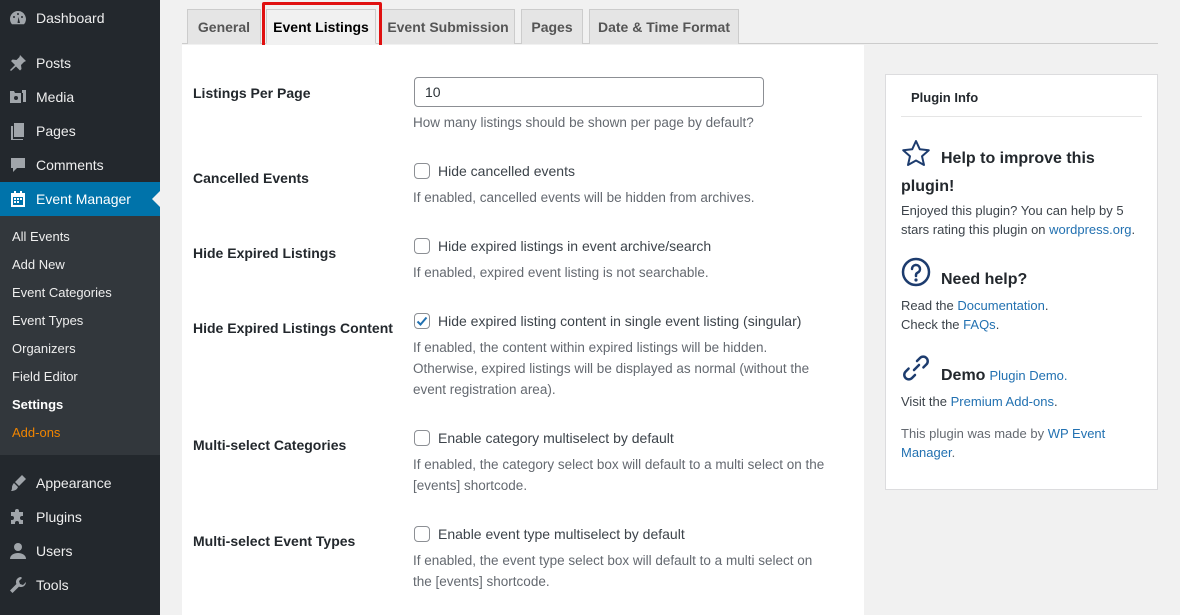  What do you see at coordinates (1090, 229) in the screenshot?
I see `wordpress-org-link: wordpress.org` at bounding box center [1090, 229].